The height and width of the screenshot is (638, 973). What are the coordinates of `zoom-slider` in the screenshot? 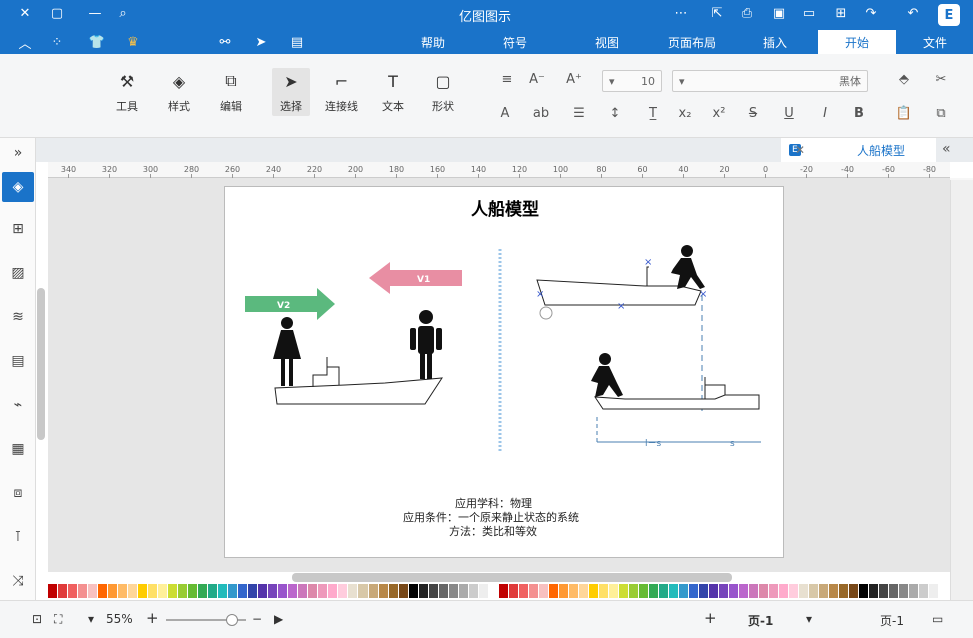 It's located at (206, 620).